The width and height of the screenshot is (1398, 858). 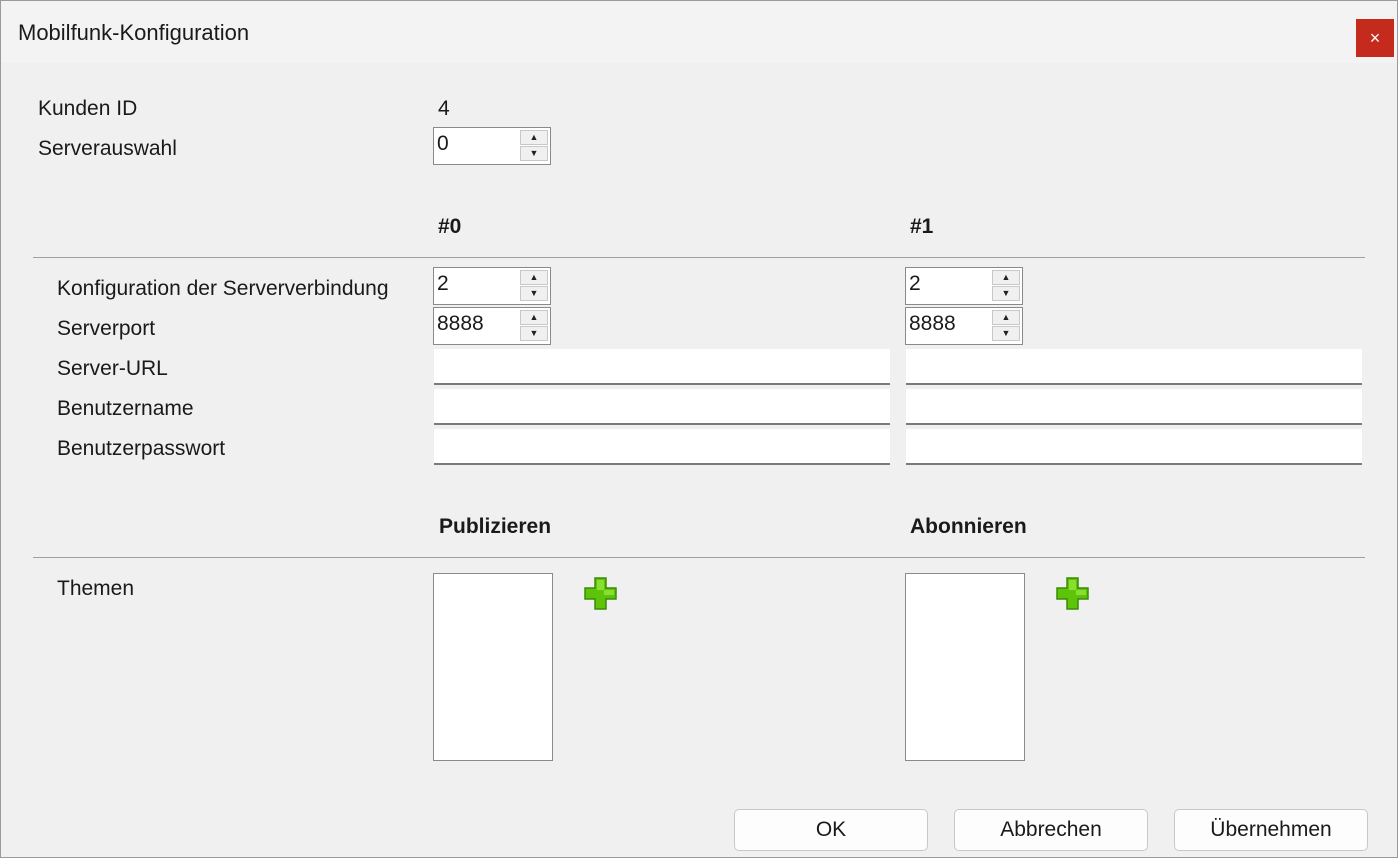 What do you see at coordinates (460, 324) in the screenshot?
I see `server-port-value-0: 8888` at bounding box center [460, 324].